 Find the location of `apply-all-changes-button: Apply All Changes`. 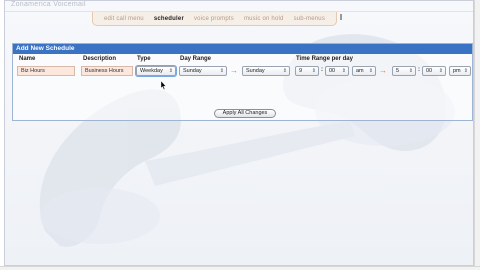

apply-all-changes-button: Apply All Changes is located at coordinates (245, 113).